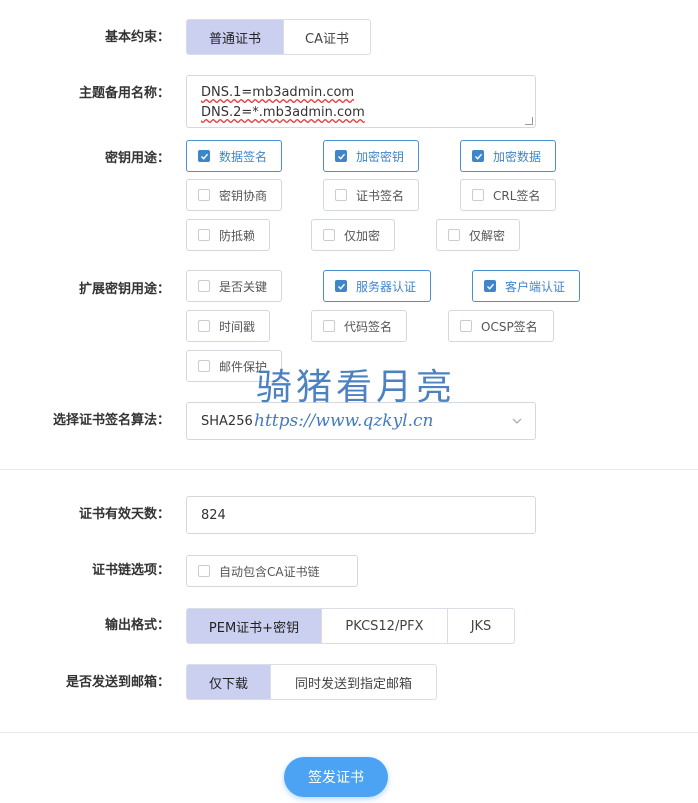  What do you see at coordinates (386, 286) in the screenshot?
I see `ext-key-usage-label-2: 服务器认证` at bounding box center [386, 286].